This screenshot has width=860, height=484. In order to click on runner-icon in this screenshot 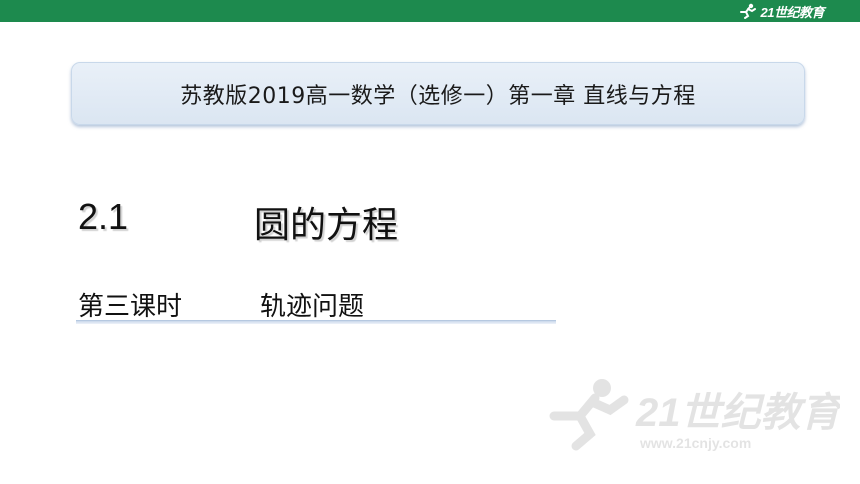, I will do `click(747, 11)`.